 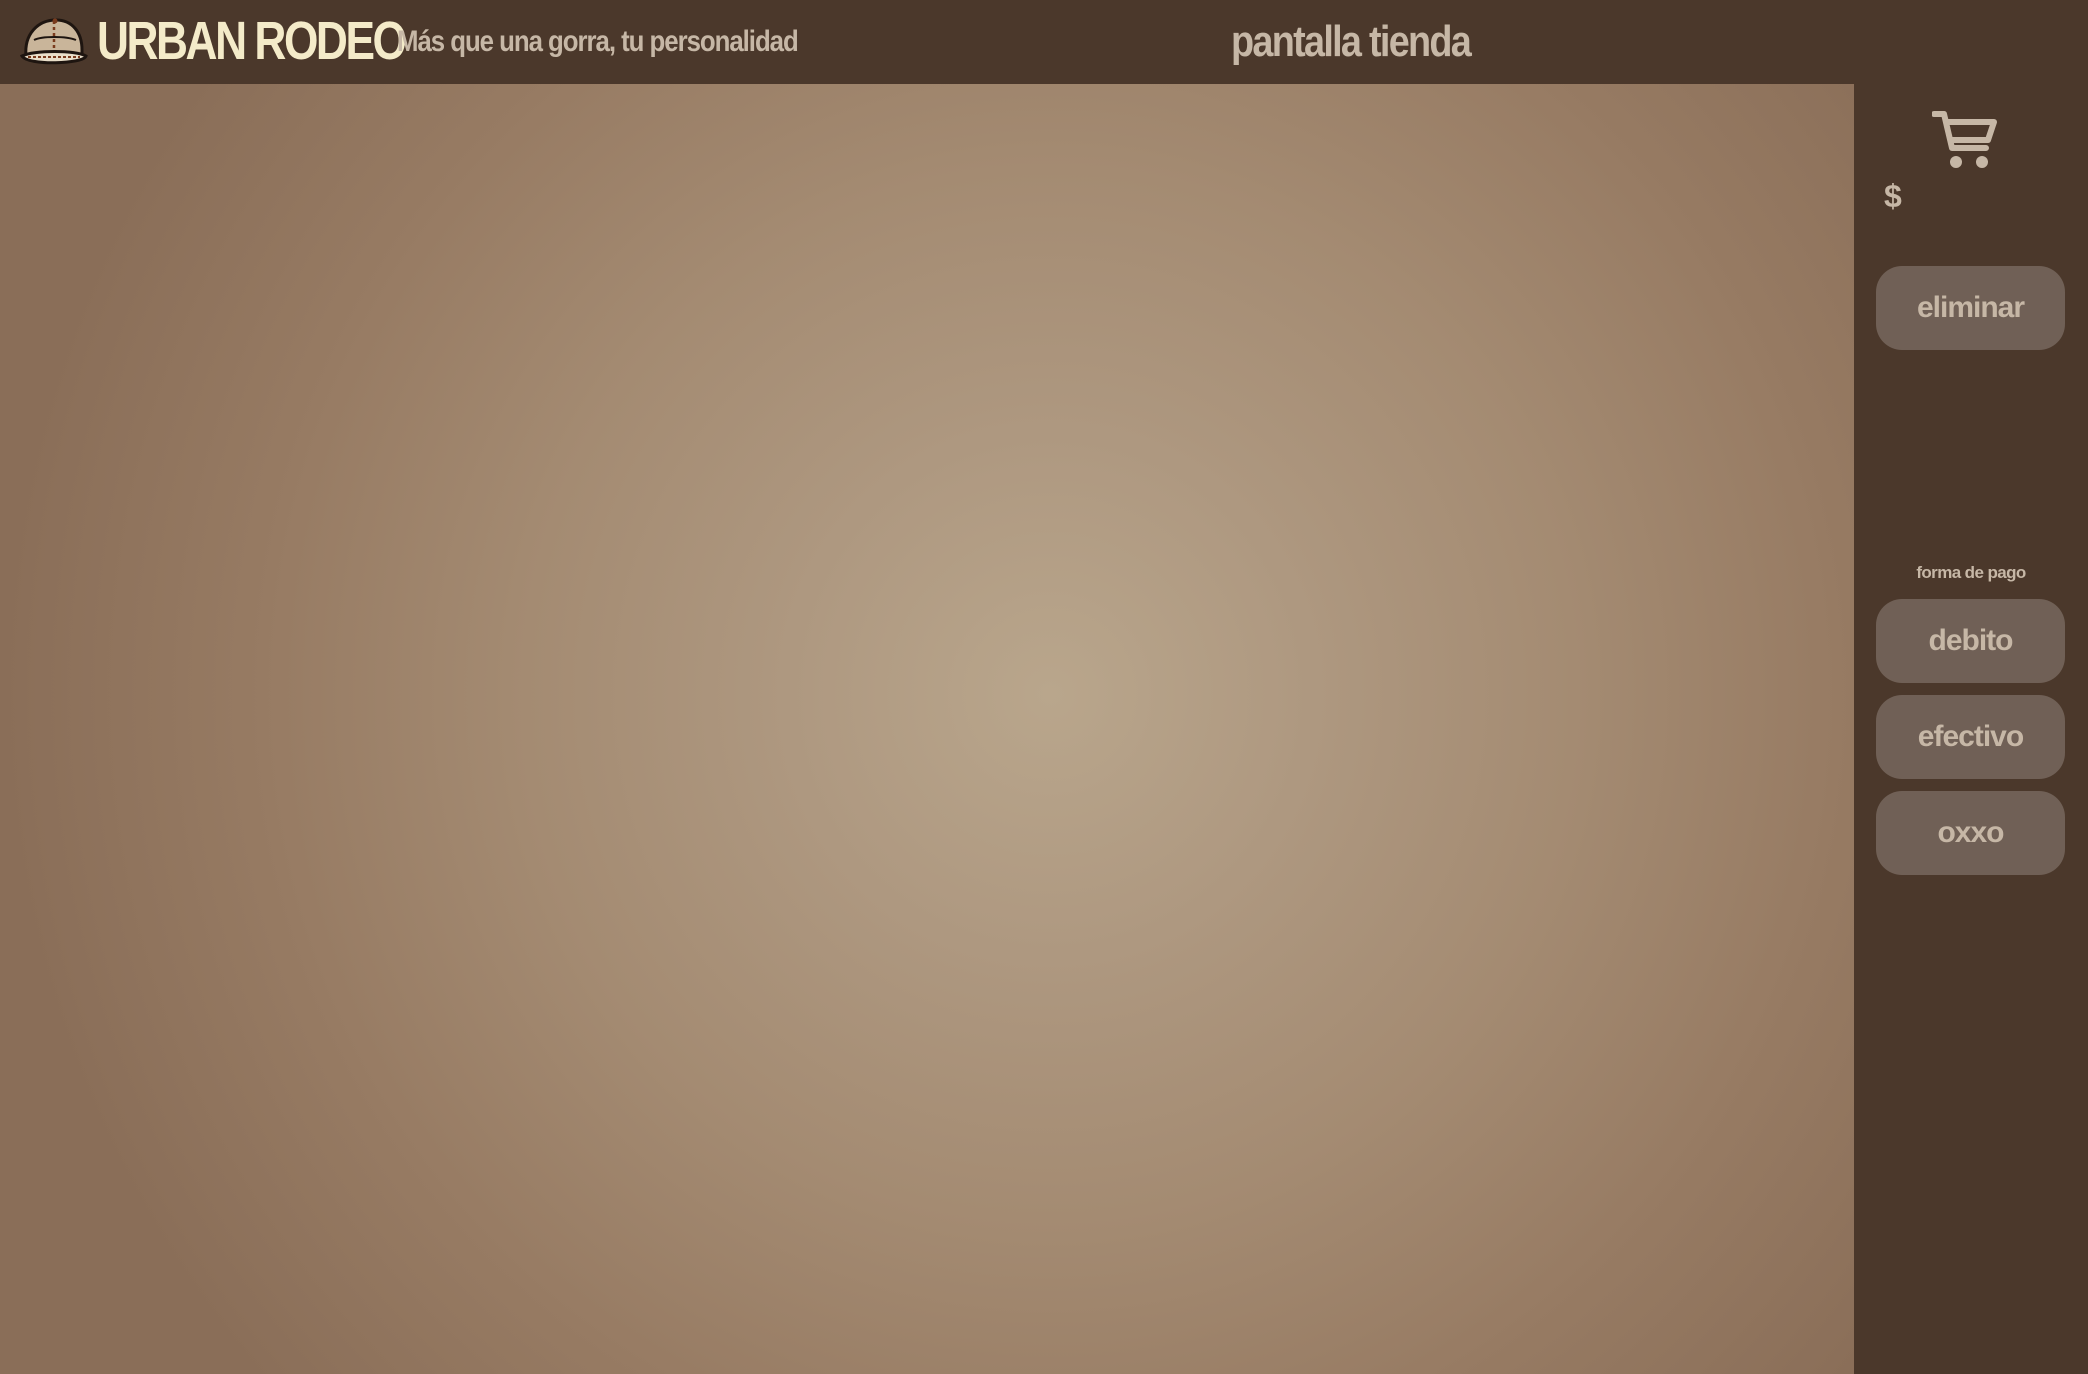 What do you see at coordinates (598, 41) in the screenshot?
I see `brand-tagline: Más que una gorra, tu personalidad` at bounding box center [598, 41].